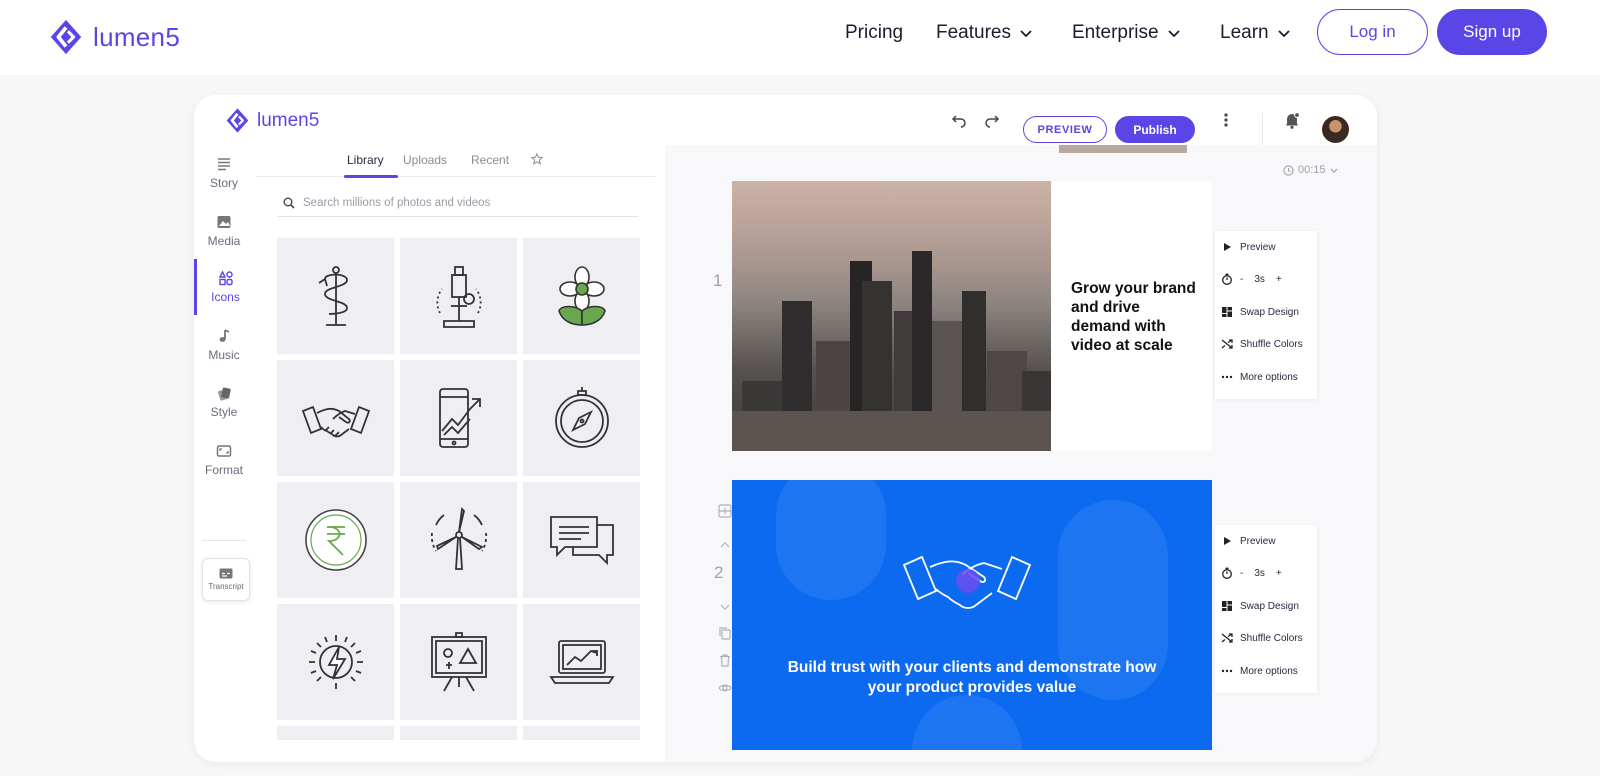  I want to click on previous-scene-thumbnail, so click(1123, 149).